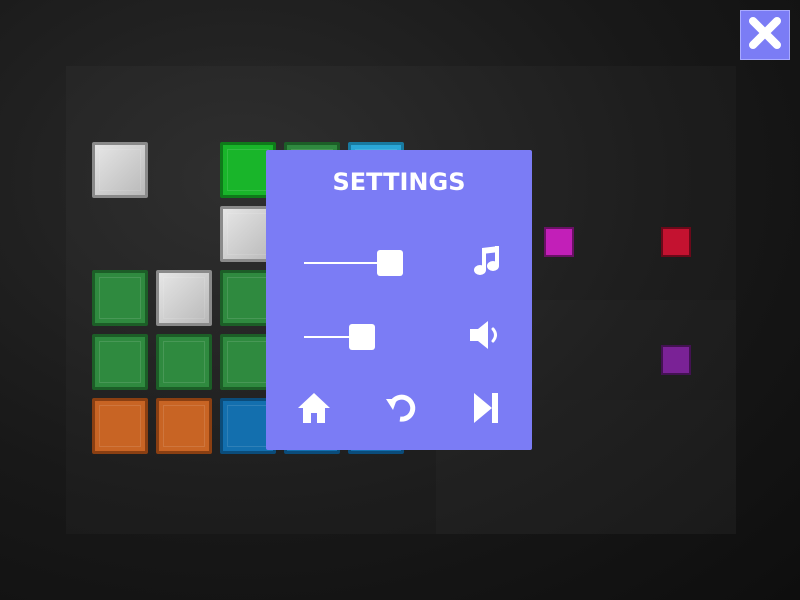 This screenshot has height=600, width=800. I want to click on sound-toggle-button, so click(486, 337).